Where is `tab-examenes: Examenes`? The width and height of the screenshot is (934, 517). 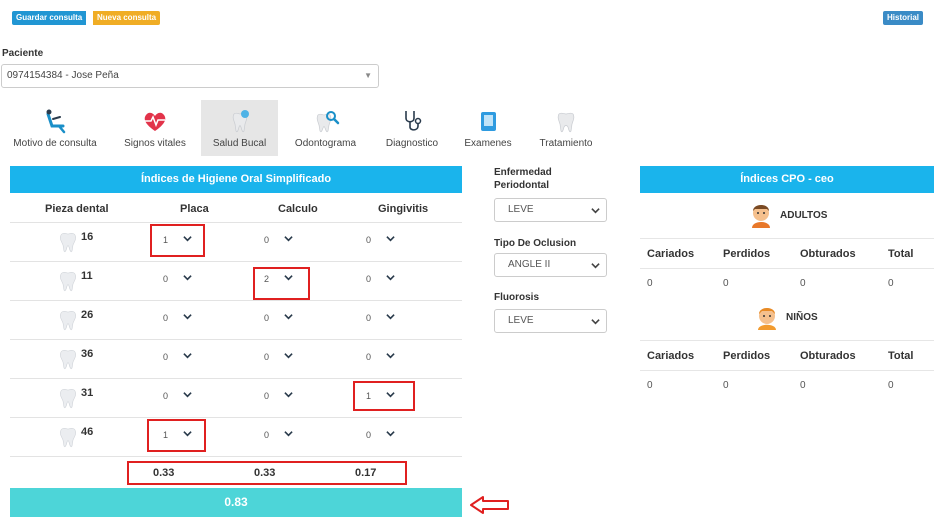
tab-examenes: Examenes is located at coordinates (488, 128).